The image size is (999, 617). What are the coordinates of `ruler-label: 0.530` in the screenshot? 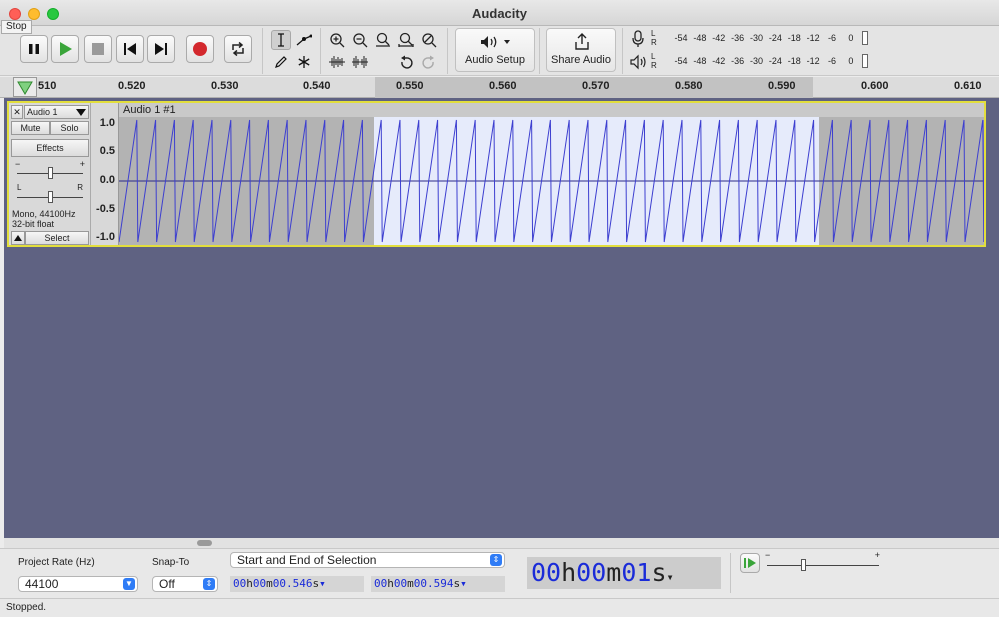 It's located at (225, 86).